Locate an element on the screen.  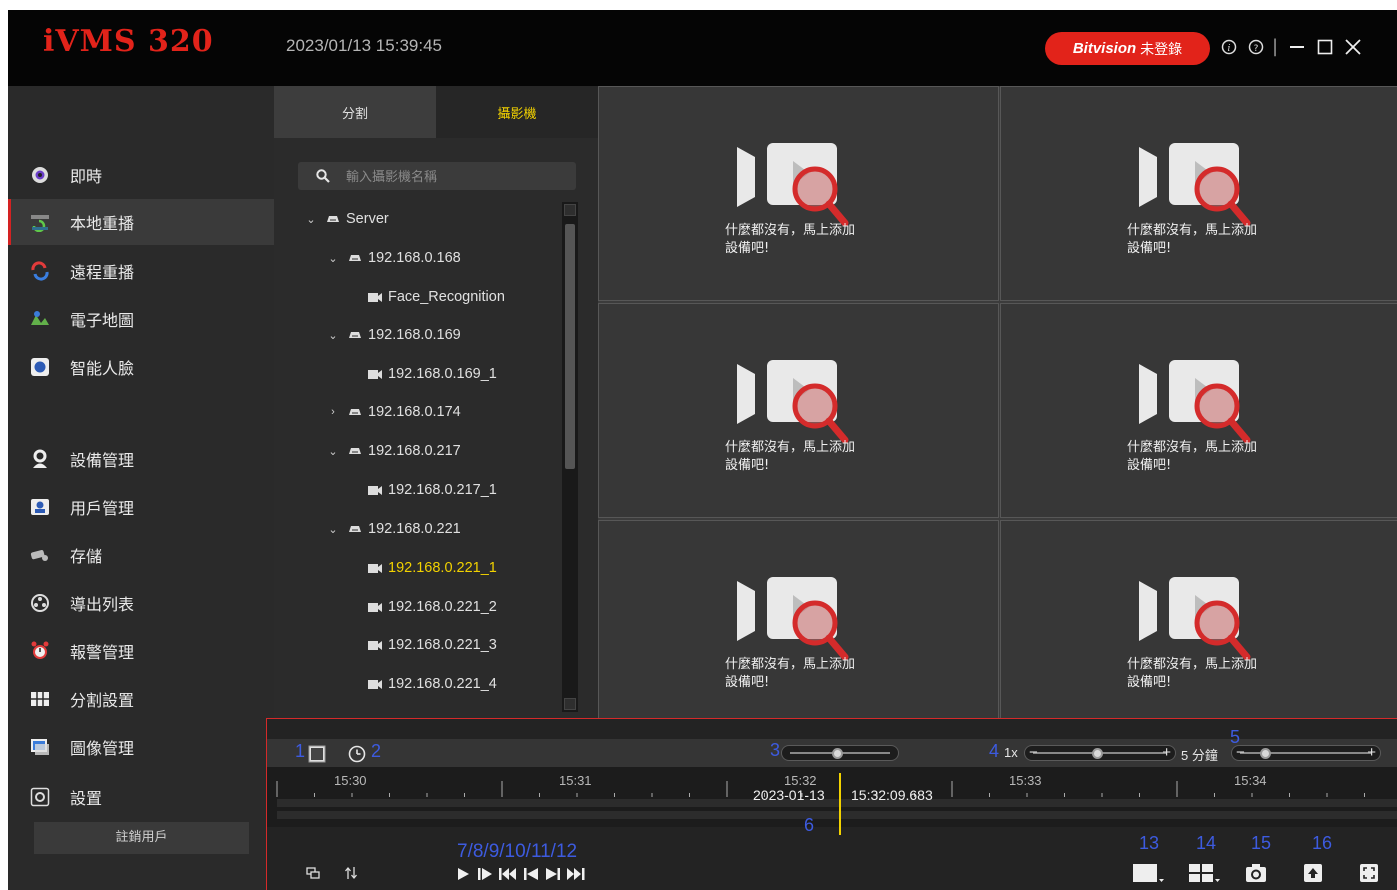
sidebar-item-remote-playback: 遠程重播 is located at coordinates (141, 271).